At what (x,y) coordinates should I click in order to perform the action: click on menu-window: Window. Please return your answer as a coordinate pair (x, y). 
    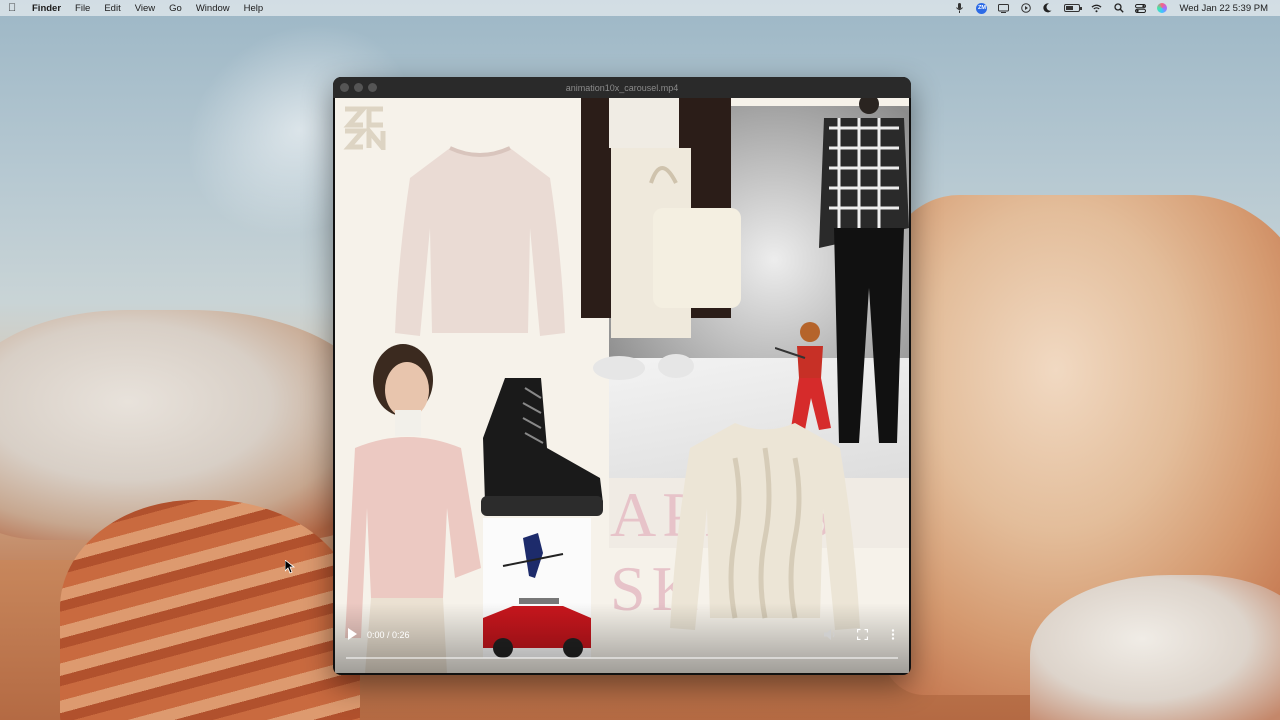
    Looking at the image, I should click on (213, 8).